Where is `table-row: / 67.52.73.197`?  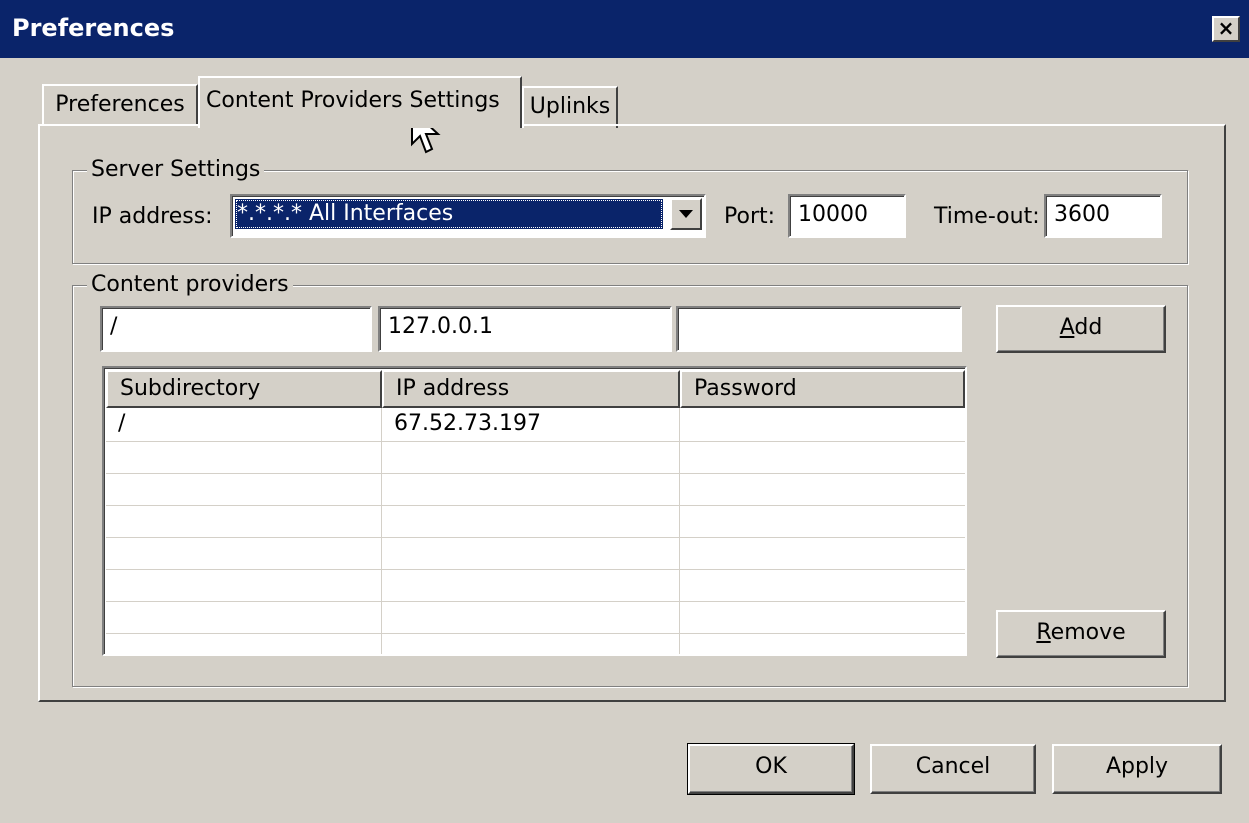 table-row: / 67.52.73.197 is located at coordinates (535, 425).